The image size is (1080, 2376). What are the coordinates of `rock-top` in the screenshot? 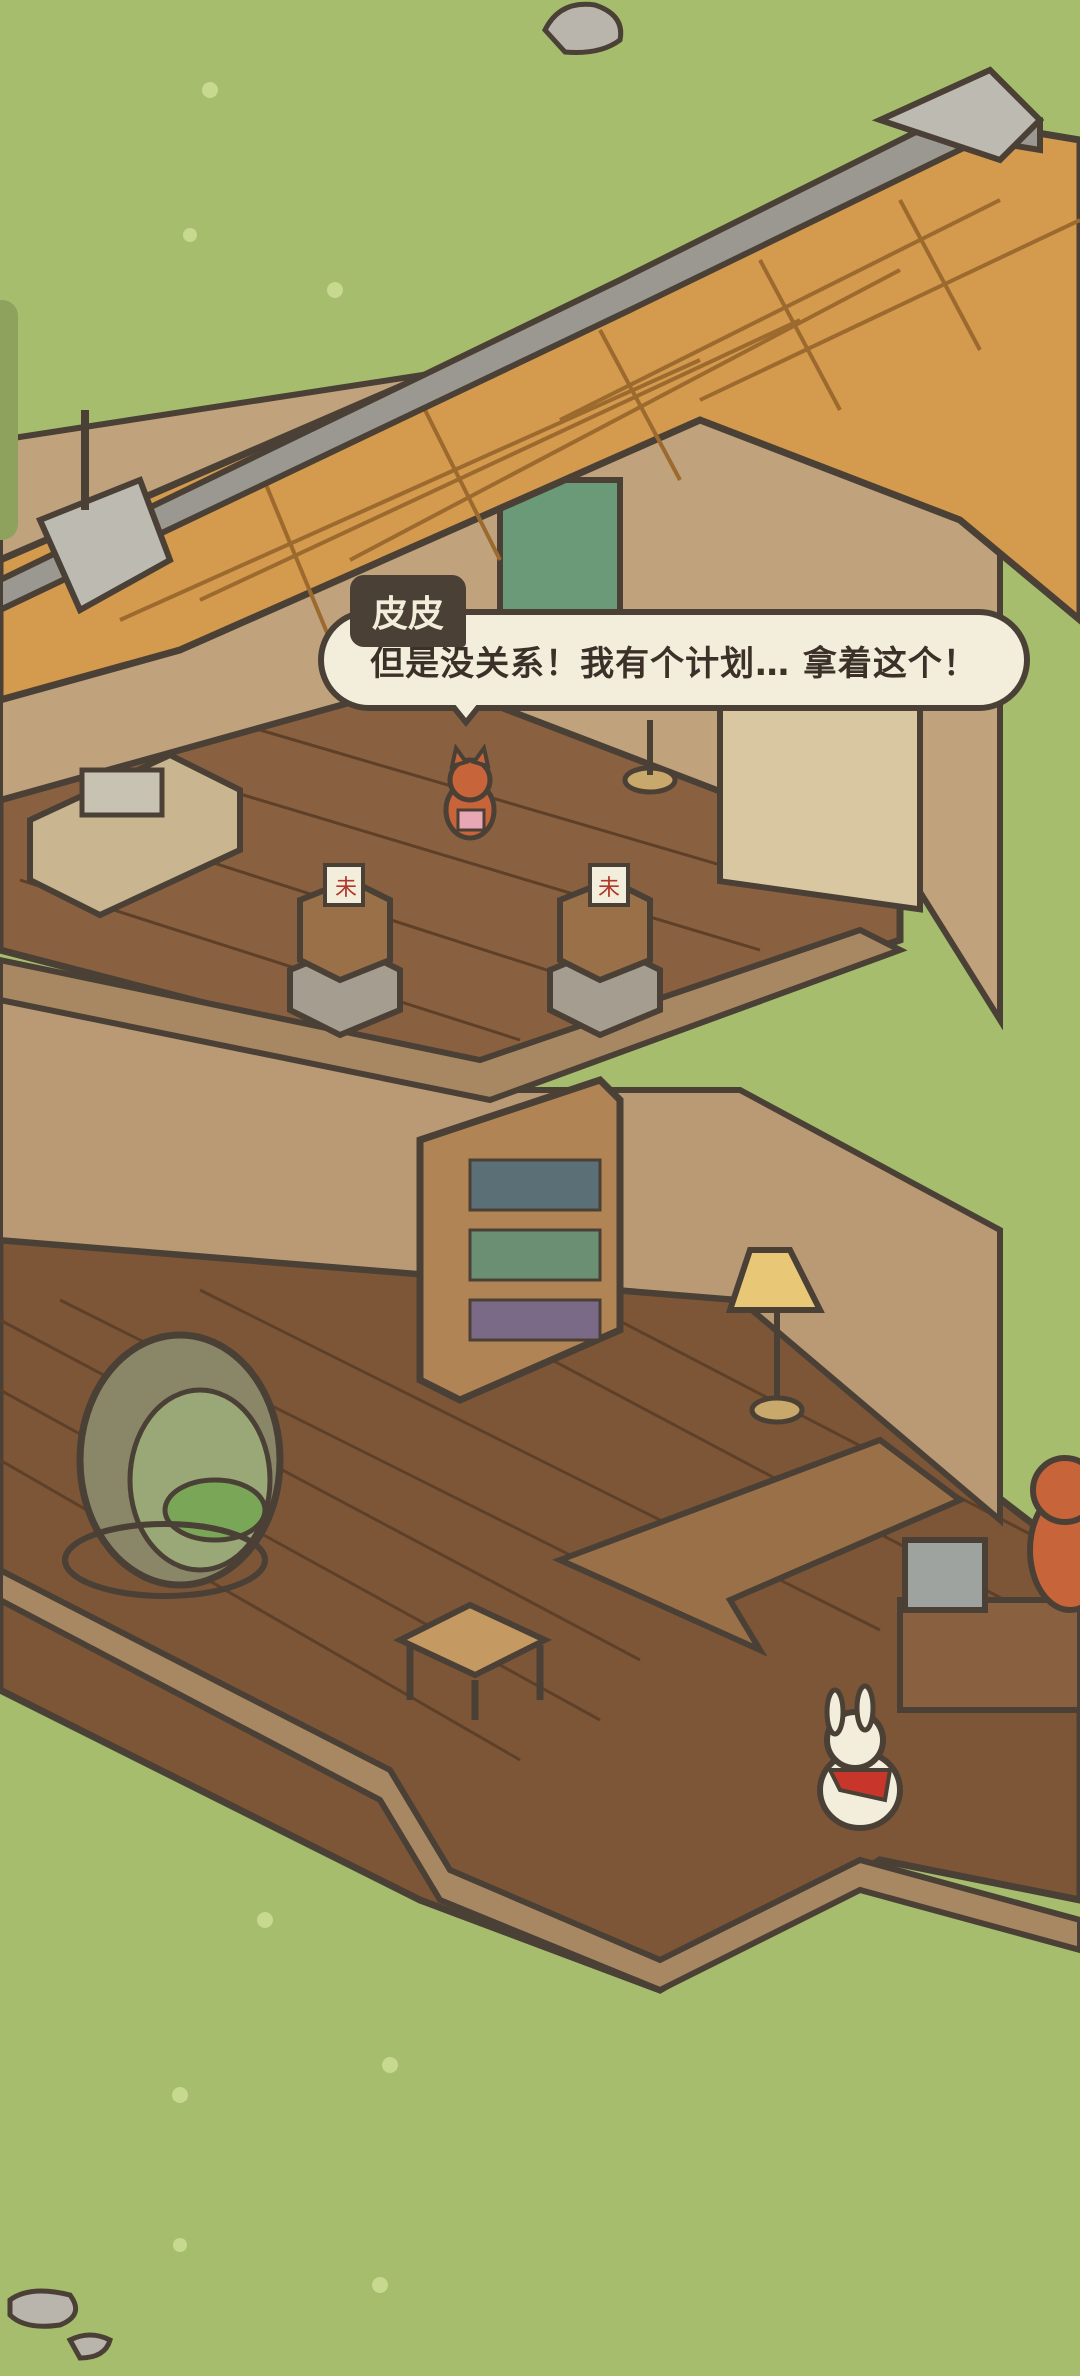 It's located at (582, 28).